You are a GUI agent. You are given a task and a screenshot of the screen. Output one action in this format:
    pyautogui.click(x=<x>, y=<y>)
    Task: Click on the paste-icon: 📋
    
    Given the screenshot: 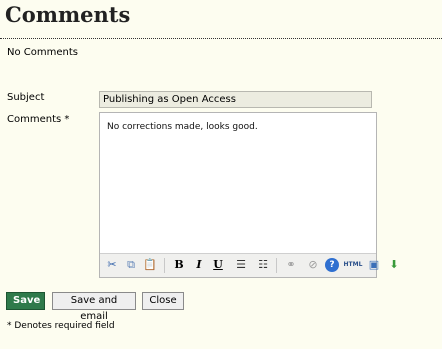 What is the action you would take?
    pyautogui.click(x=150, y=265)
    